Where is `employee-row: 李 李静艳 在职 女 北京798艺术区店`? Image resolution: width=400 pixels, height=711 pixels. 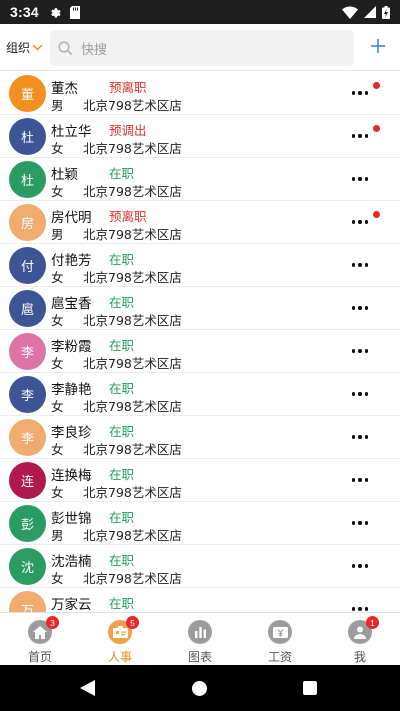
employee-row: 李 李静艳 在职 女 北京798艺术区店 is located at coordinates (200, 394).